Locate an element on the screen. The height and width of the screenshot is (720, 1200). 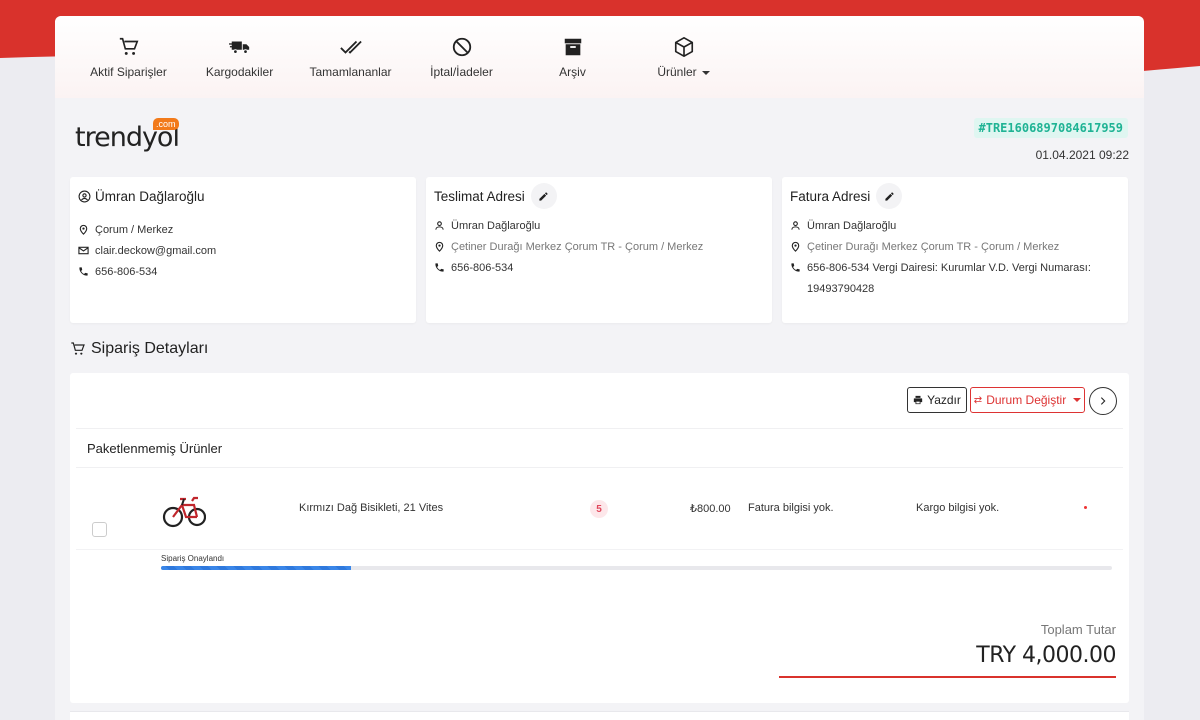
progress-fill is located at coordinates (256, 568).